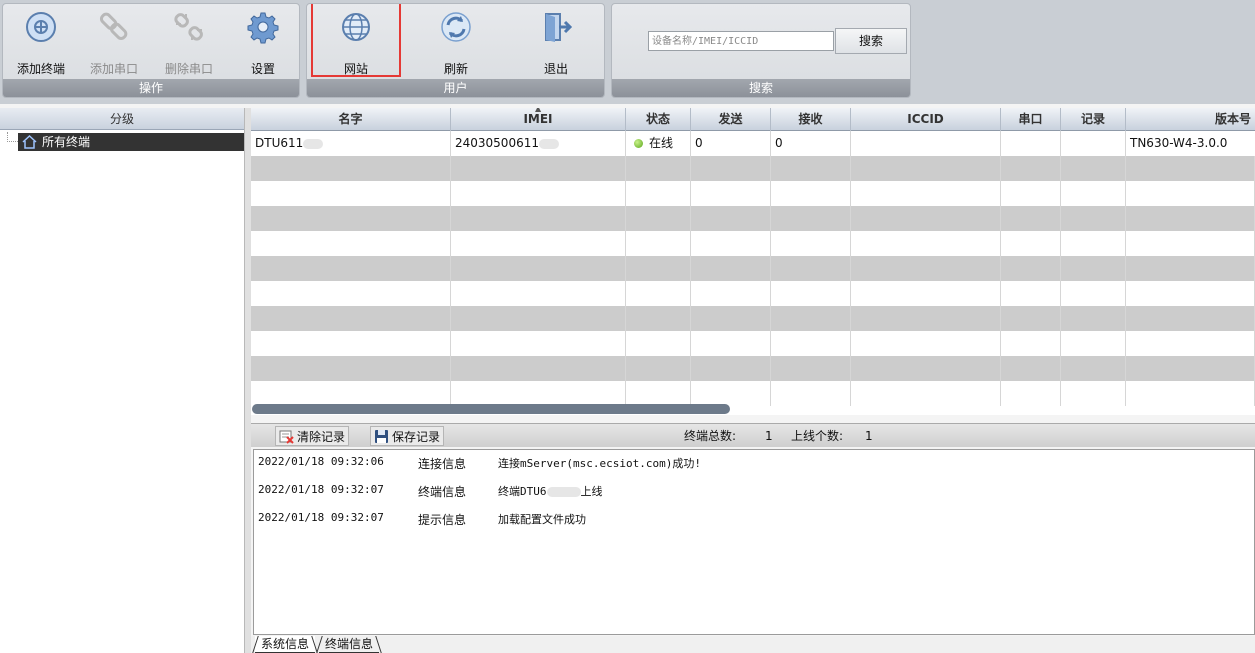 The width and height of the screenshot is (1255, 653). Describe the element at coordinates (351, 119) in the screenshot. I see `column-header-name: 名字` at that location.